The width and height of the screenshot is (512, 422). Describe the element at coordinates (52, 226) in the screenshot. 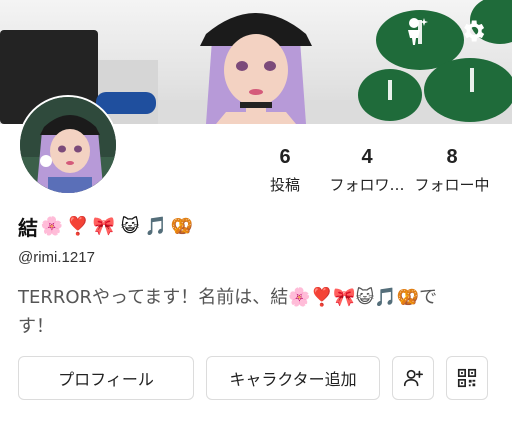

I see `cherry-blossom-emoji: 🌸` at that location.